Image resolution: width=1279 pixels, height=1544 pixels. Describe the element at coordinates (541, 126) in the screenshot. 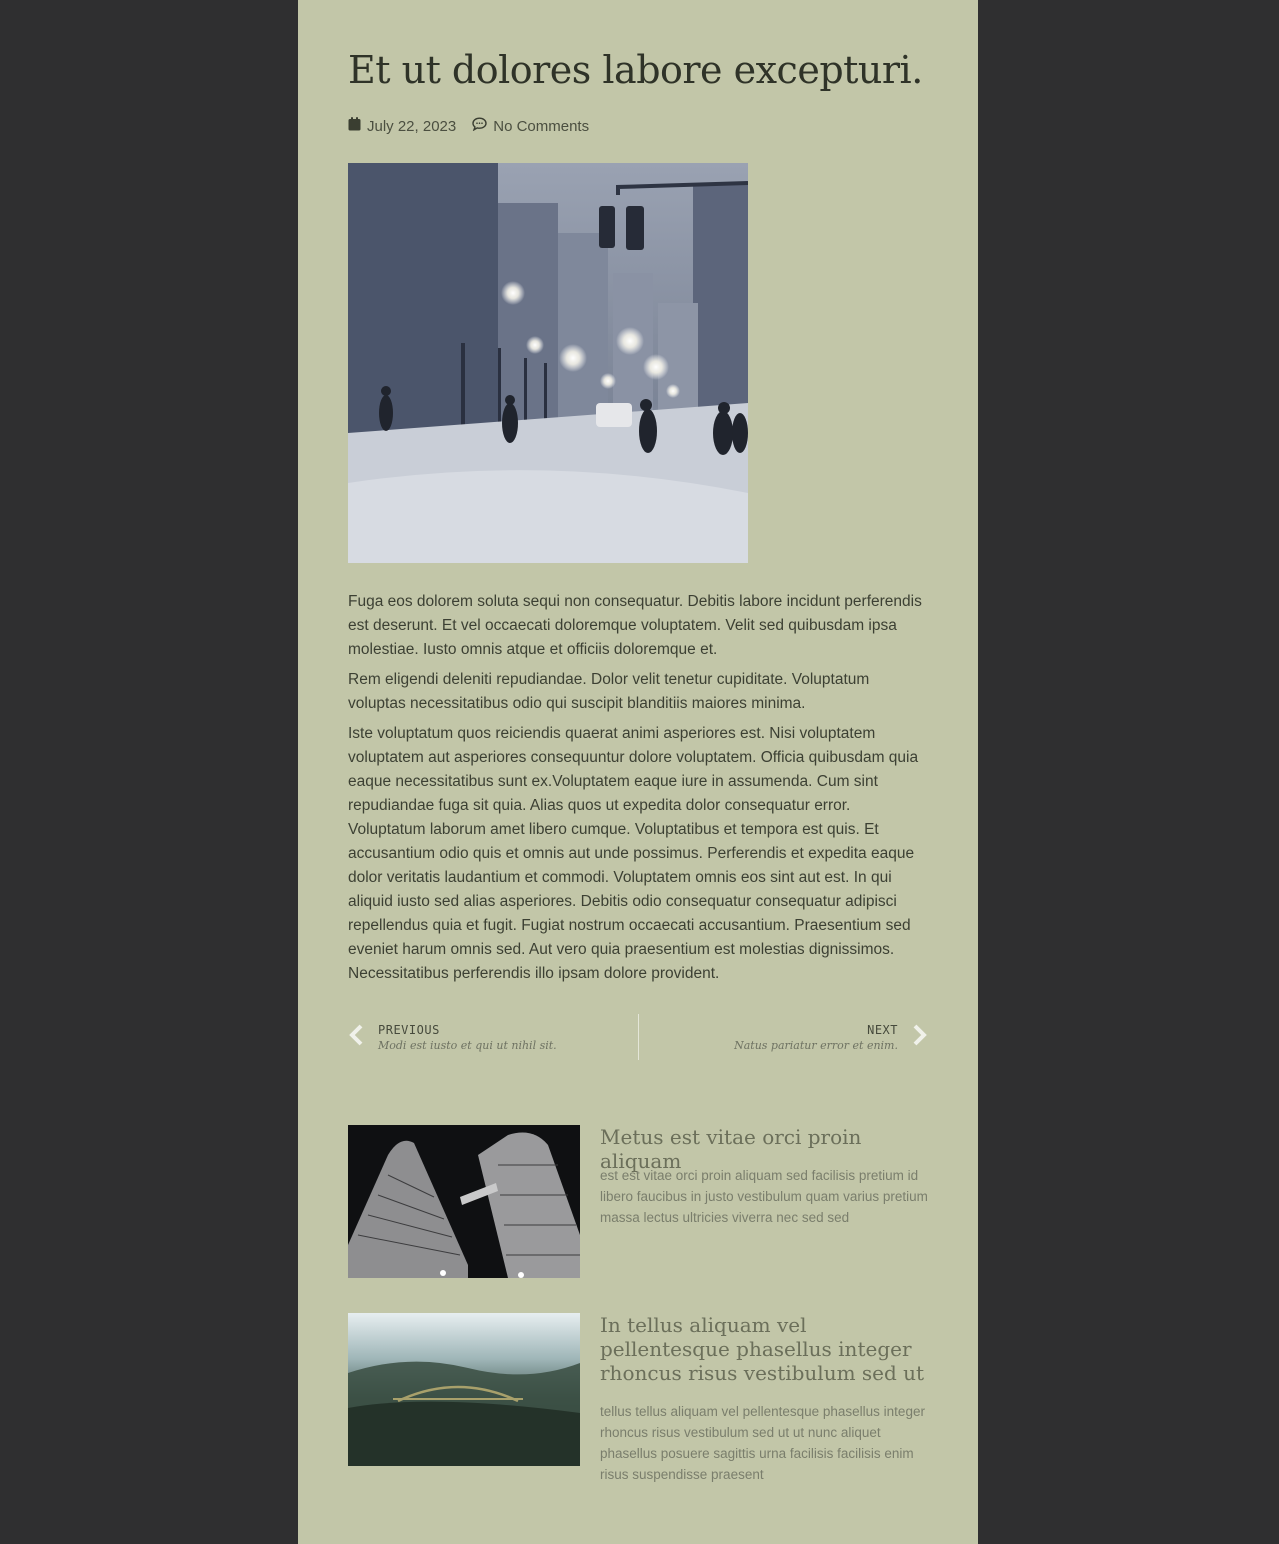

I see `post-comments-text: No Comments` at that location.